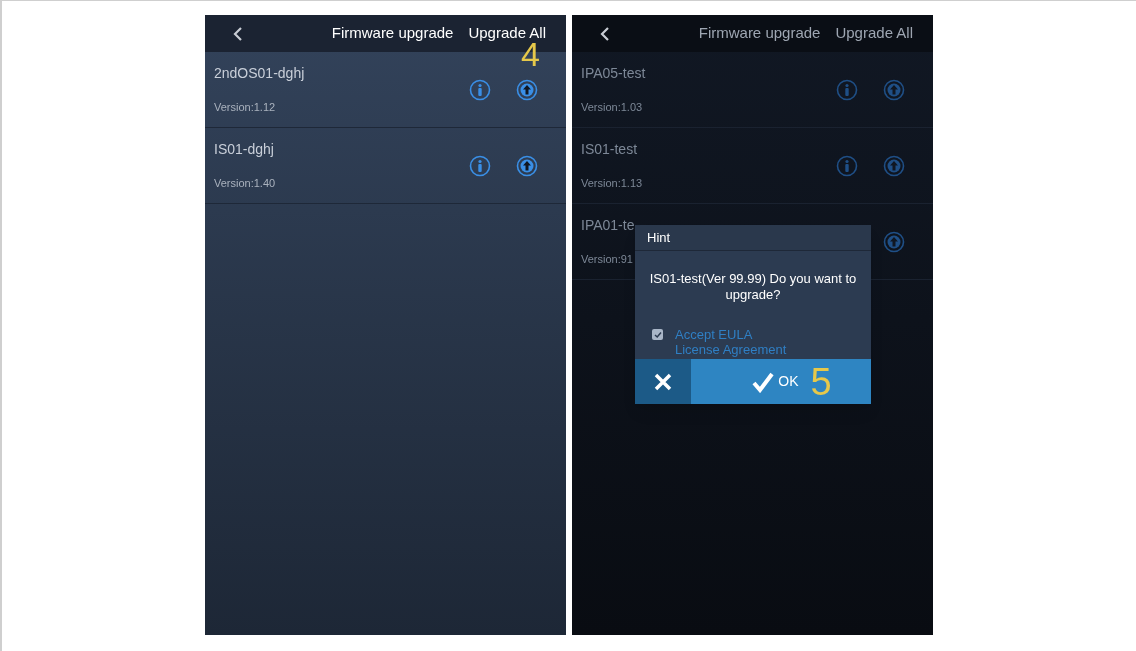 The image size is (1136, 651). Describe the element at coordinates (607, 260) in the screenshot. I see `version-text: Version:91` at that location.